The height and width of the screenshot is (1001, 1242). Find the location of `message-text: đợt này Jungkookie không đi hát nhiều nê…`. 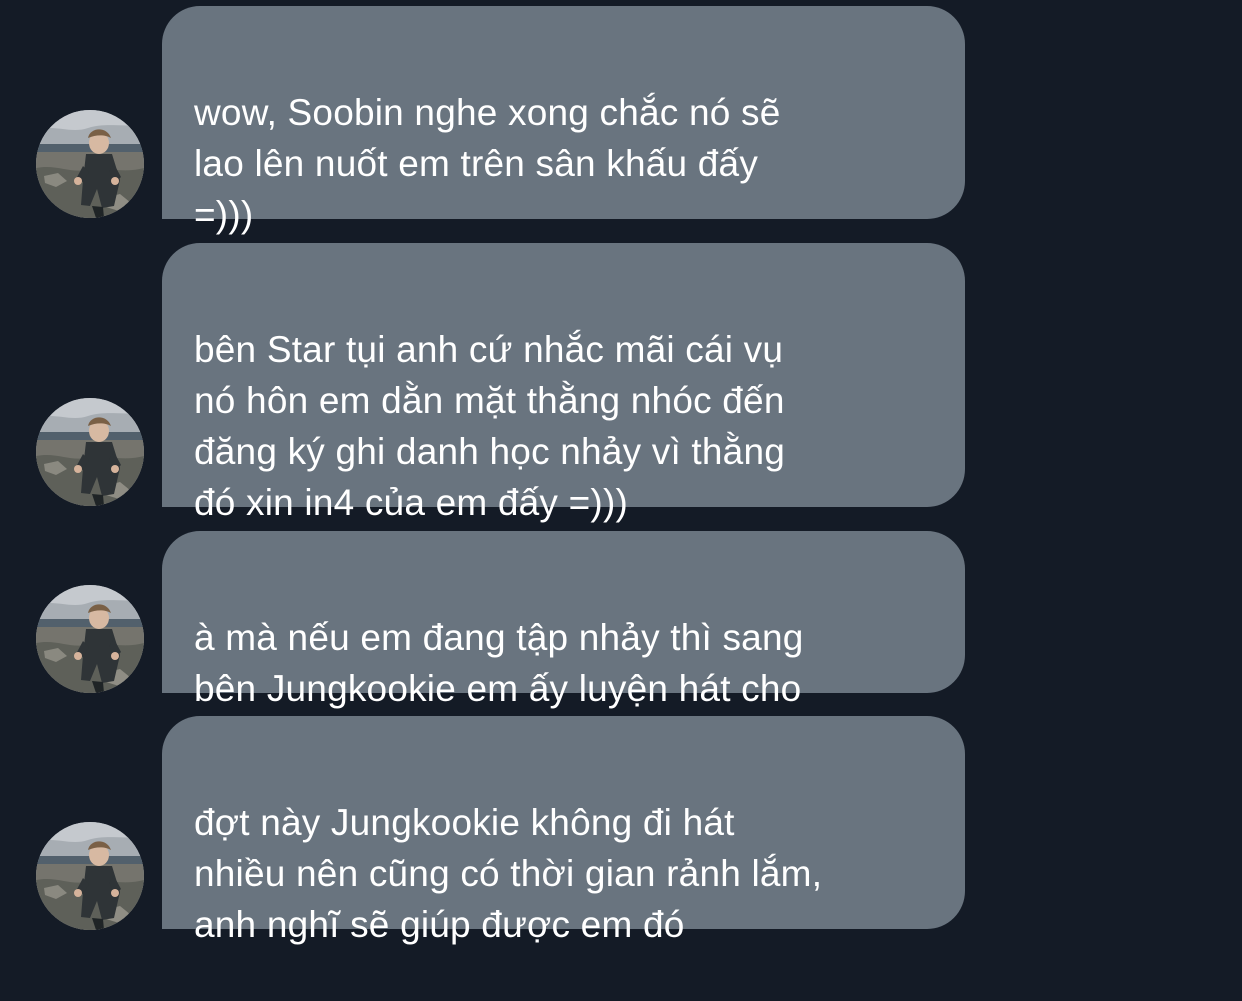

message-text: đợt này Jungkookie không đi hát nhiều nê… is located at coordinates (508, 873).